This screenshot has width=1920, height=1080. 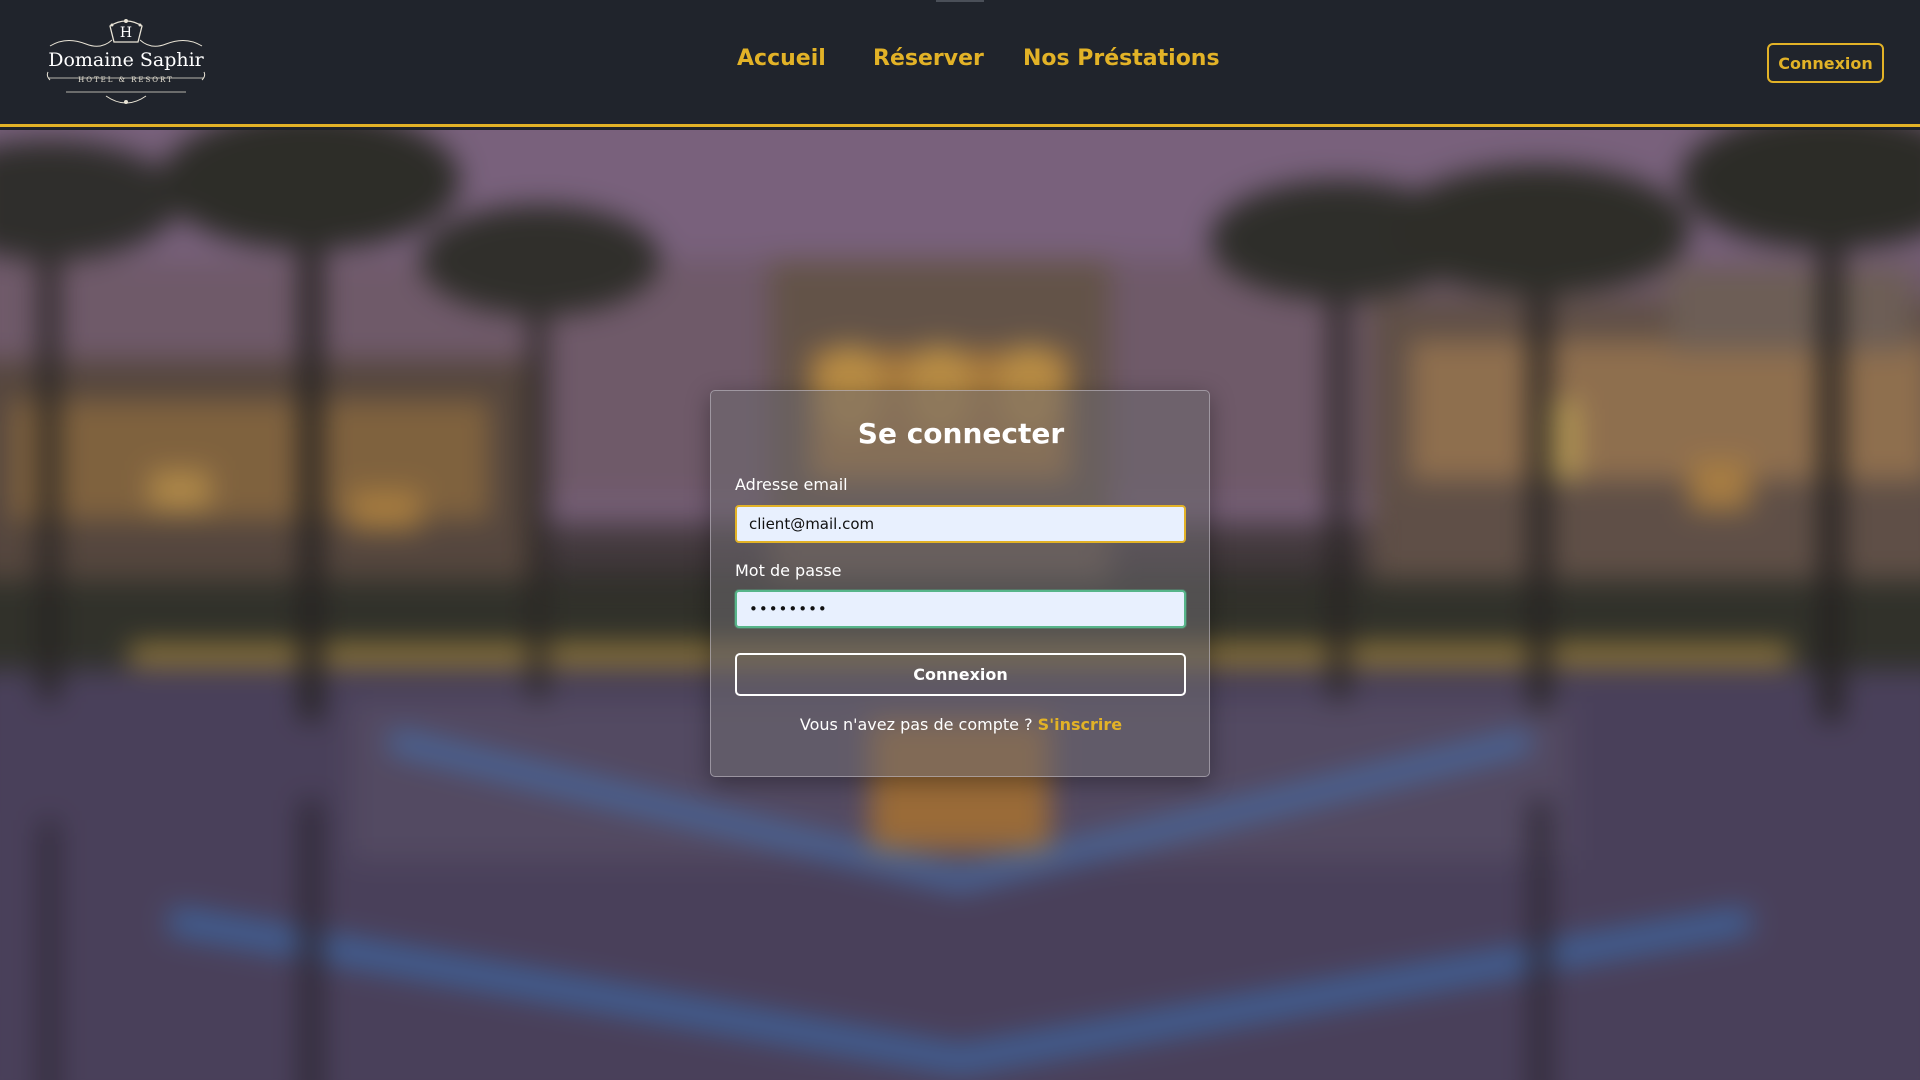 I want to click on main-nav: Accueil Réserver Nos Préstations, so click(x=960, y=64).